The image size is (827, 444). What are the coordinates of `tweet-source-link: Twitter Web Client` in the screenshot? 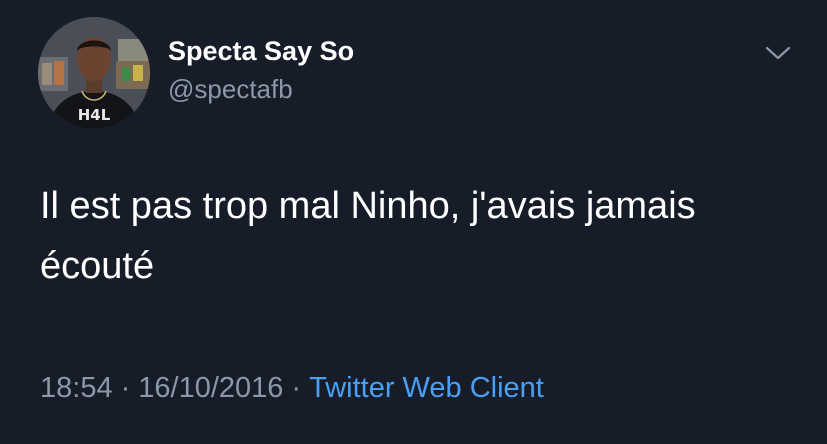 It's located at (426, 388).